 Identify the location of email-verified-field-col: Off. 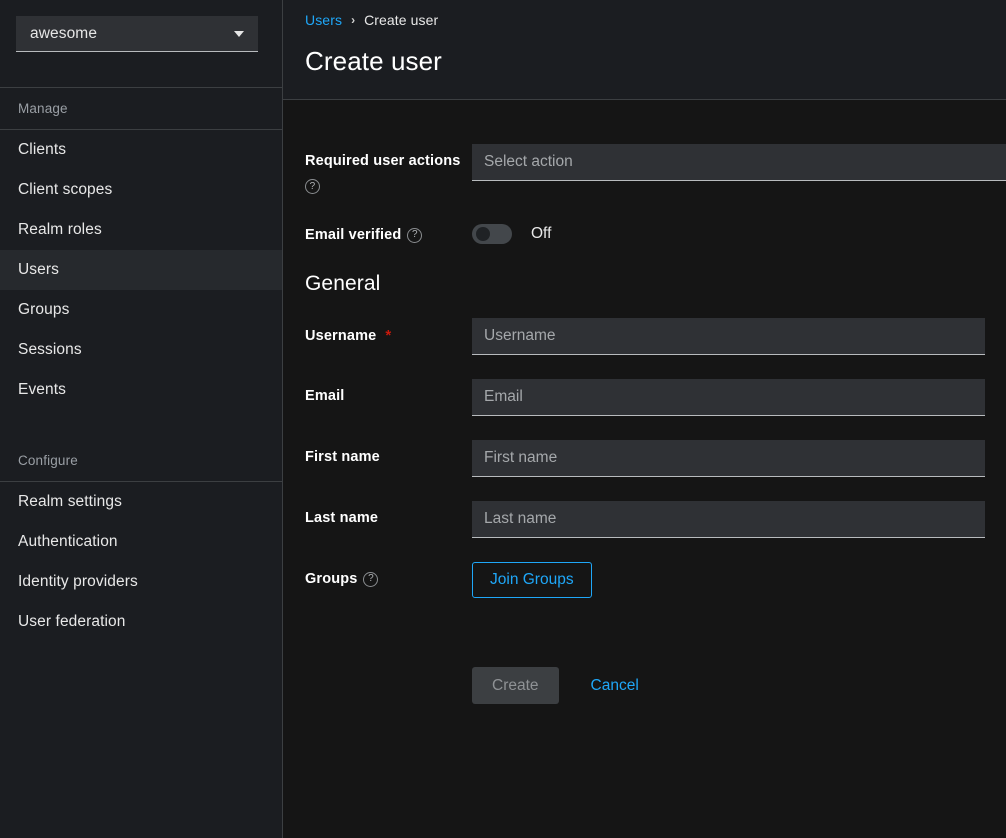
(739, 231).